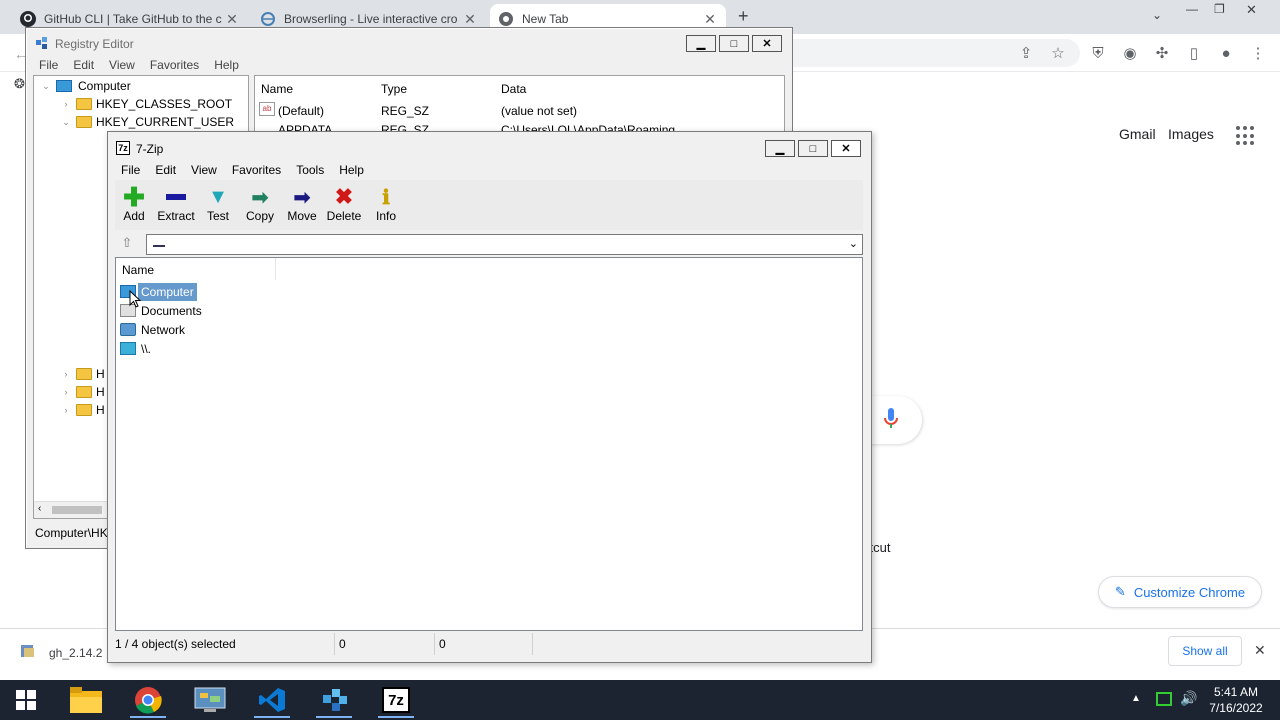 The height and width of the screenshot is (720, 1280). Describe the element at coordinates (1258, 53) in the screenshot. I see `menu-kebab-icon: ⋮` at that location.